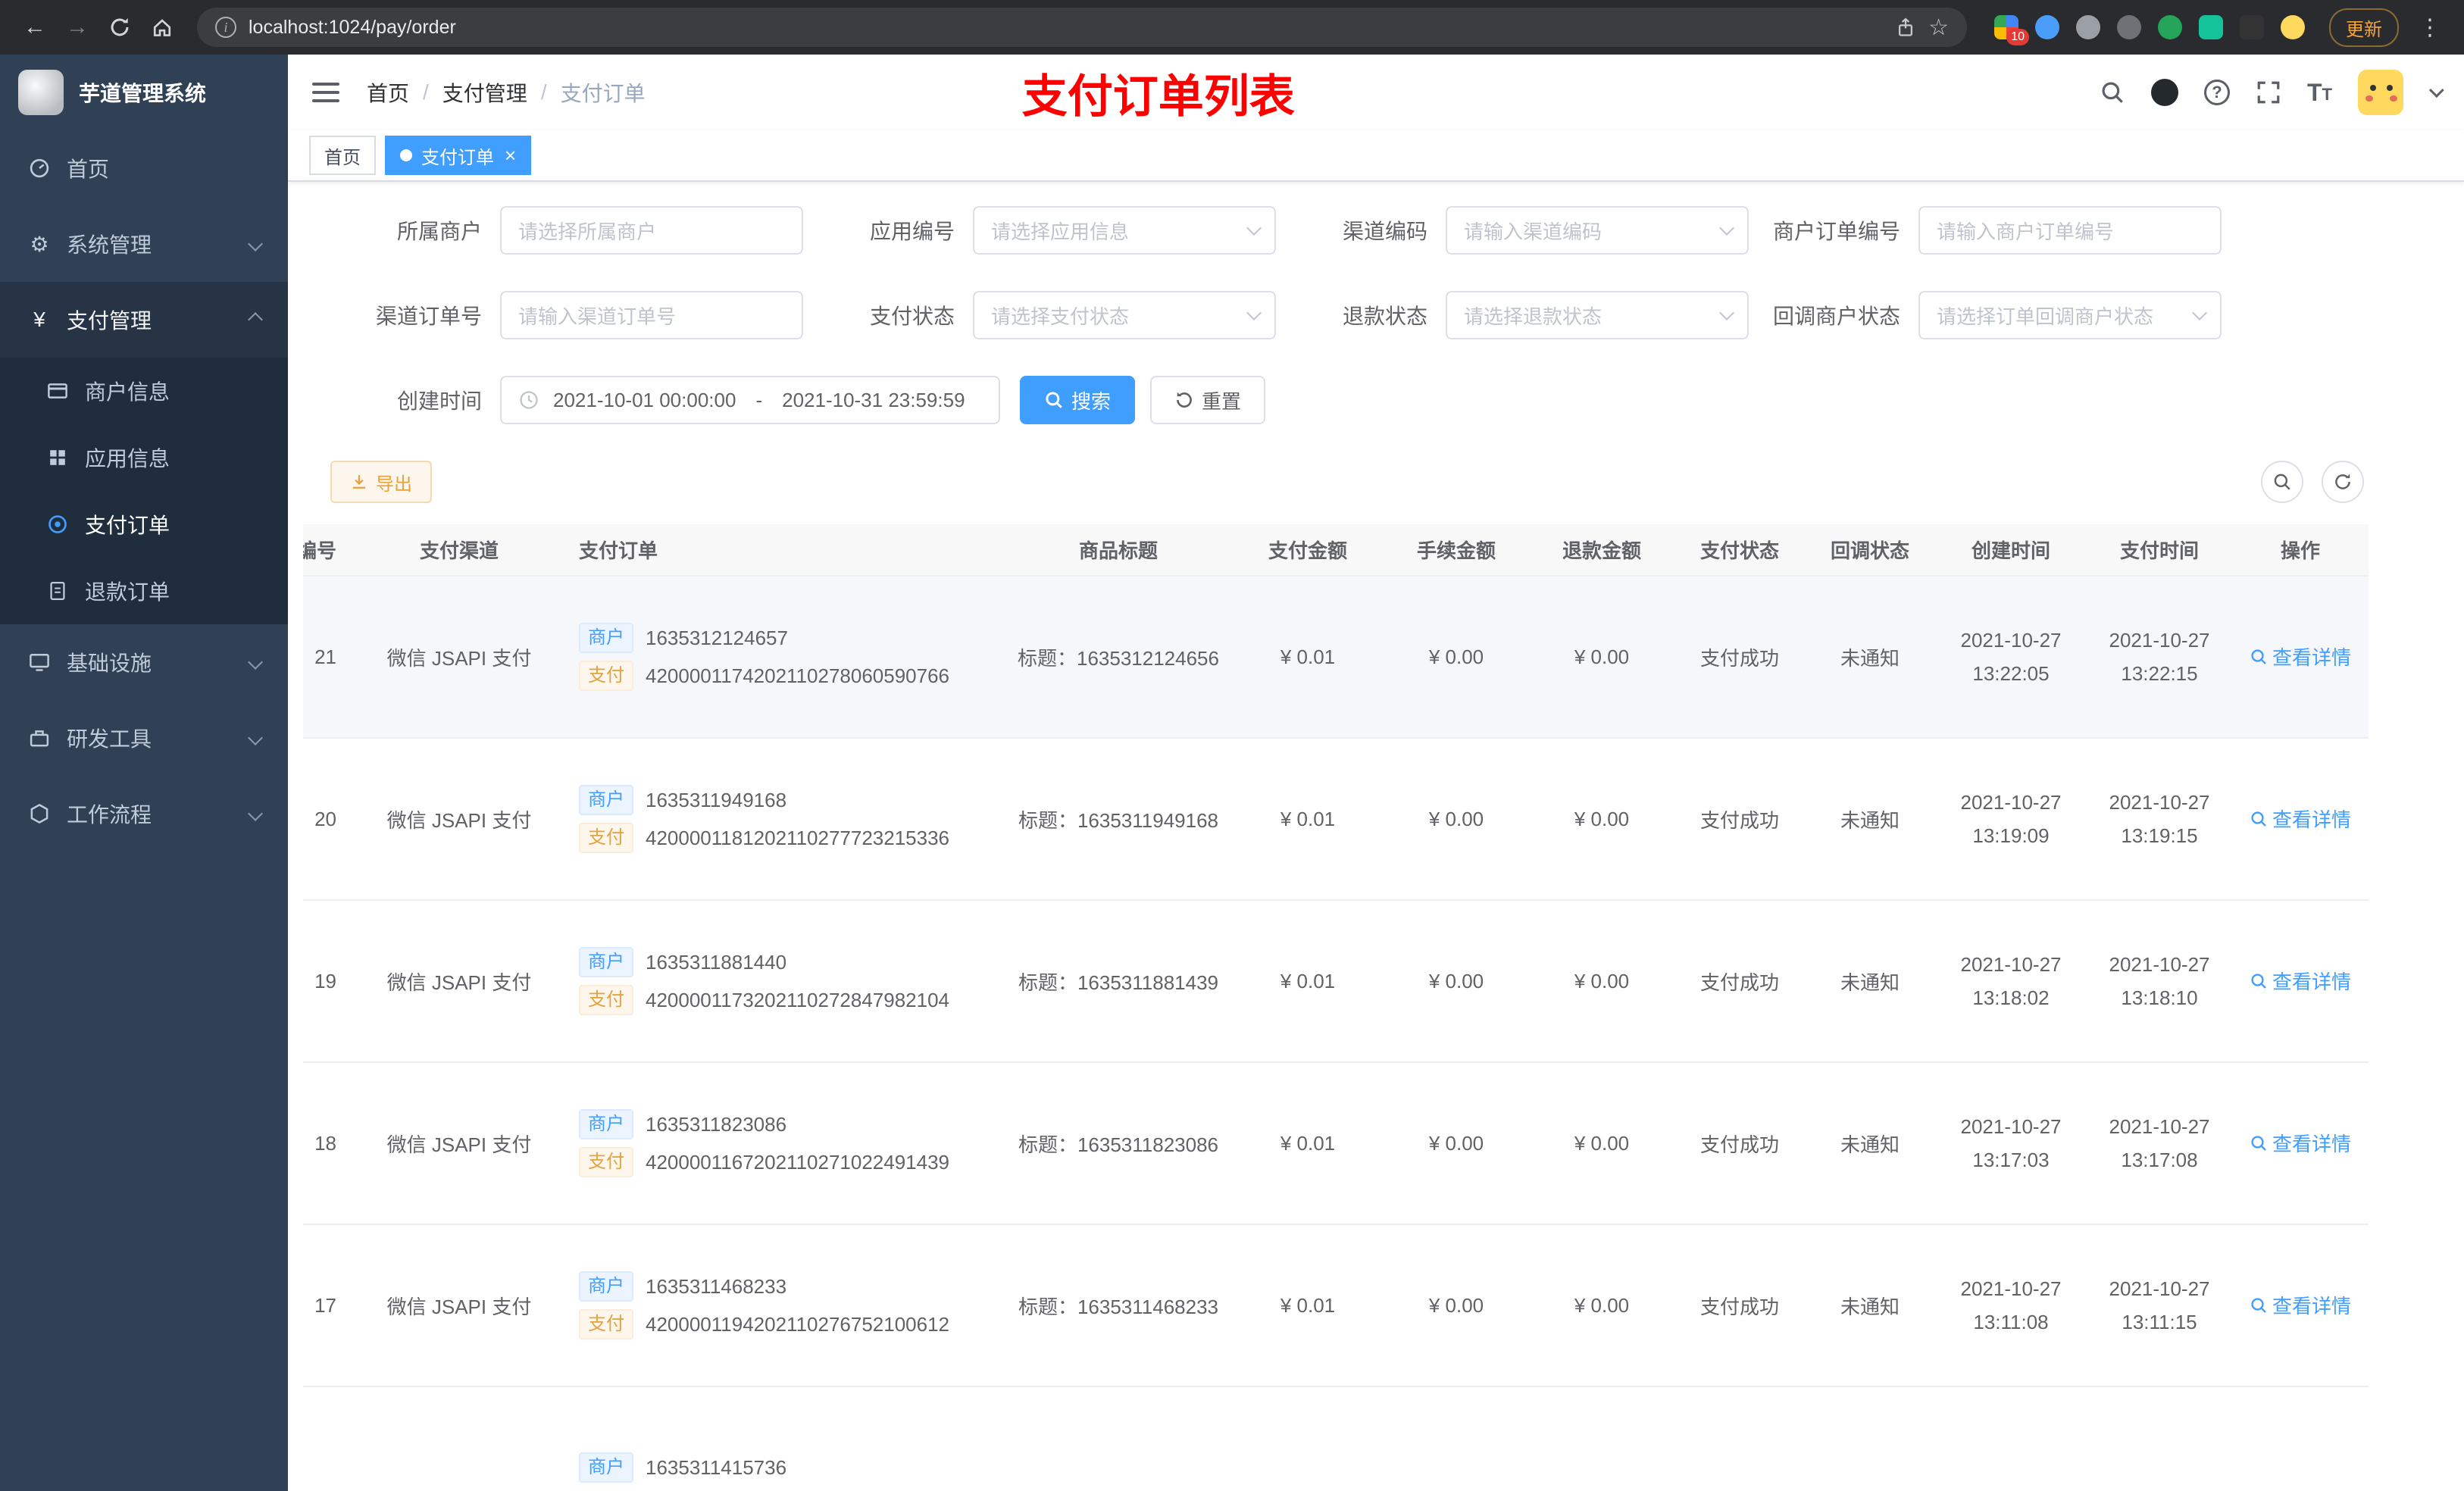  What do you see at coordinates (2343, 482) in the screenshot?
I see `refresh-icon` at bounding box center [2343, 482].